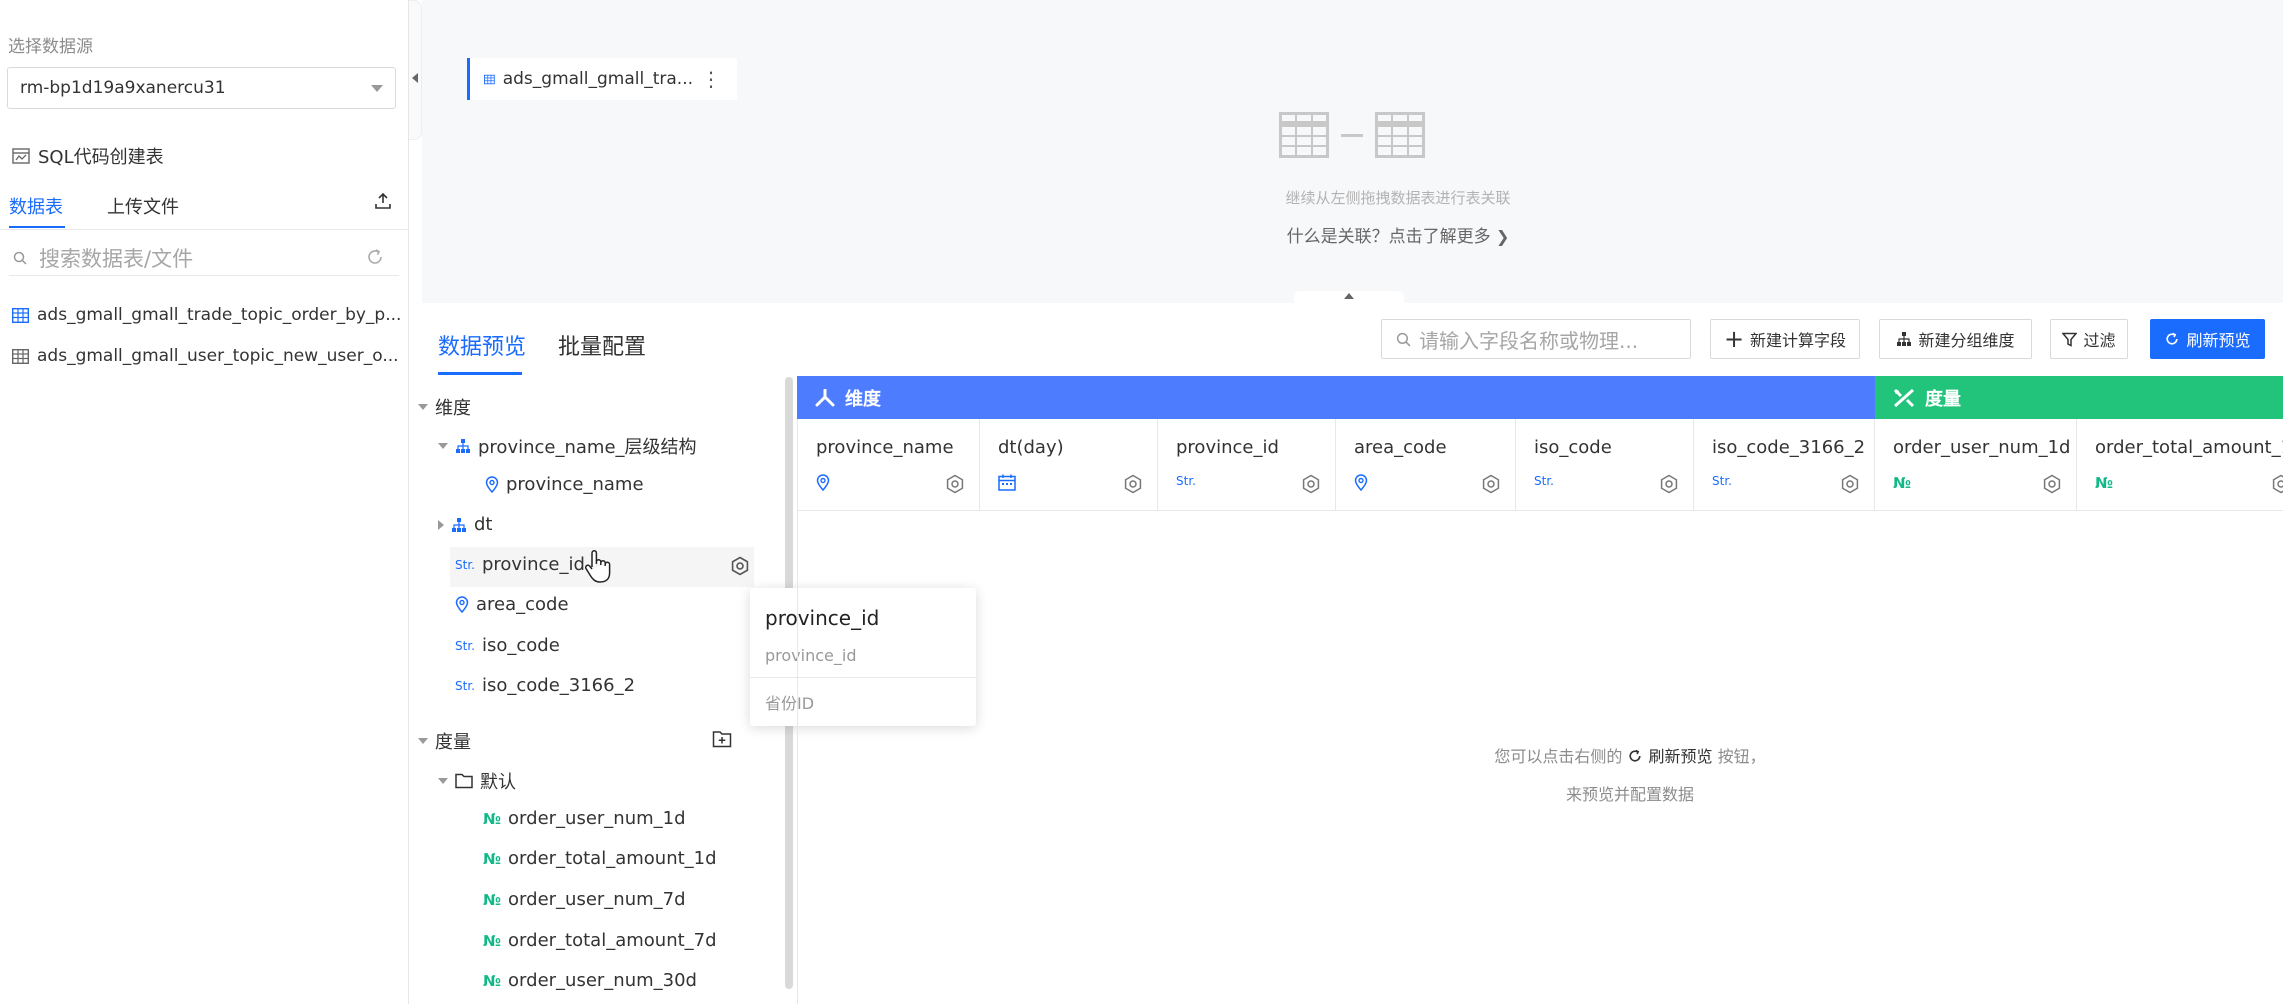  I want to click on location-pin-icon, so click(823, 482).